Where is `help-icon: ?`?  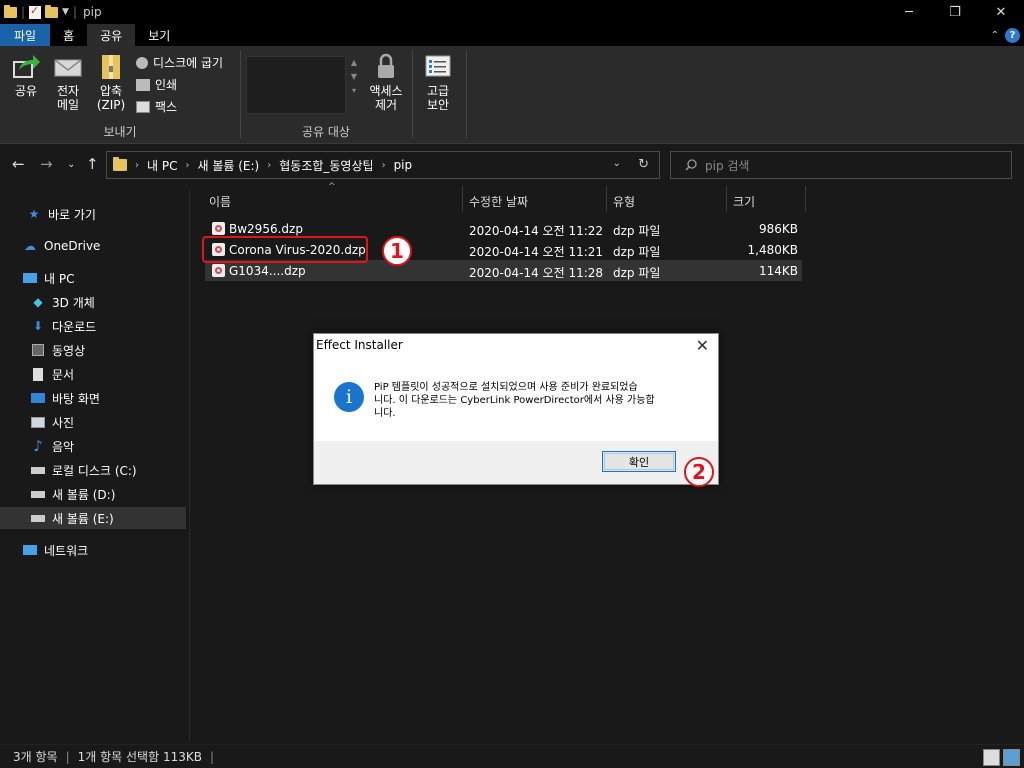
help-icon: ? is located at coordinates (1012, 35).